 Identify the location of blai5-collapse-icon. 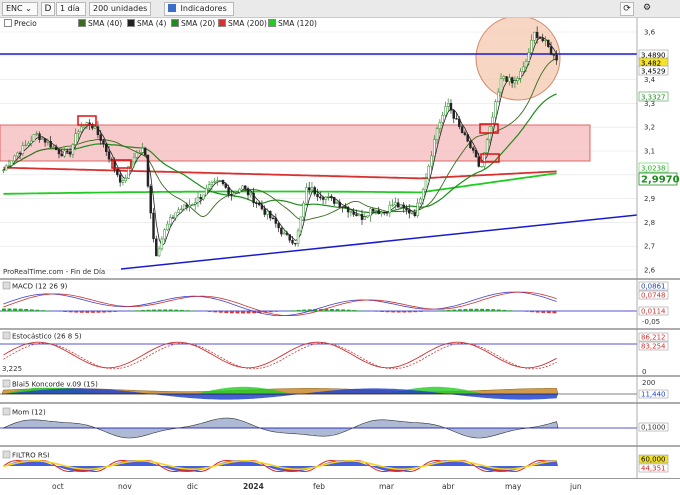
(6, 383).